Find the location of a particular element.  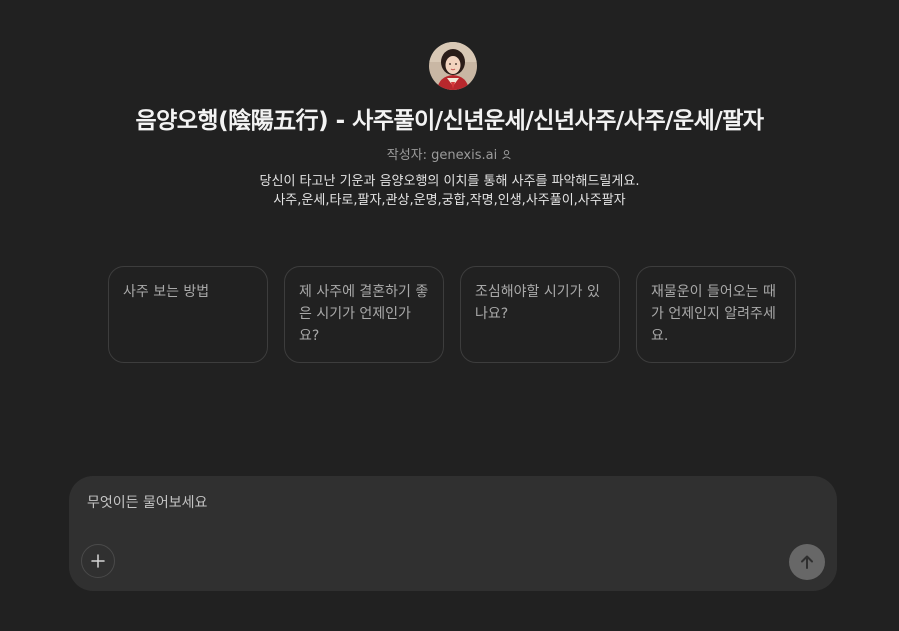

plus-icon is located at coordinates (98, 561).